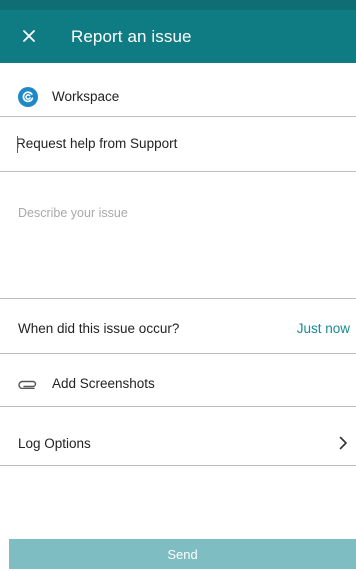 The height and width of the screenshot is (571, 356). What do you see at coordinates (343, 443) in the screenshot?
I see `chevron-right-icon` at bounding box center [343, 443].